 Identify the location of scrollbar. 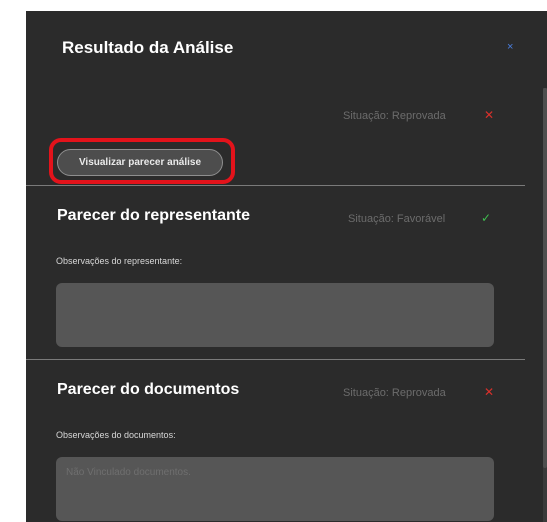
(545, 305).